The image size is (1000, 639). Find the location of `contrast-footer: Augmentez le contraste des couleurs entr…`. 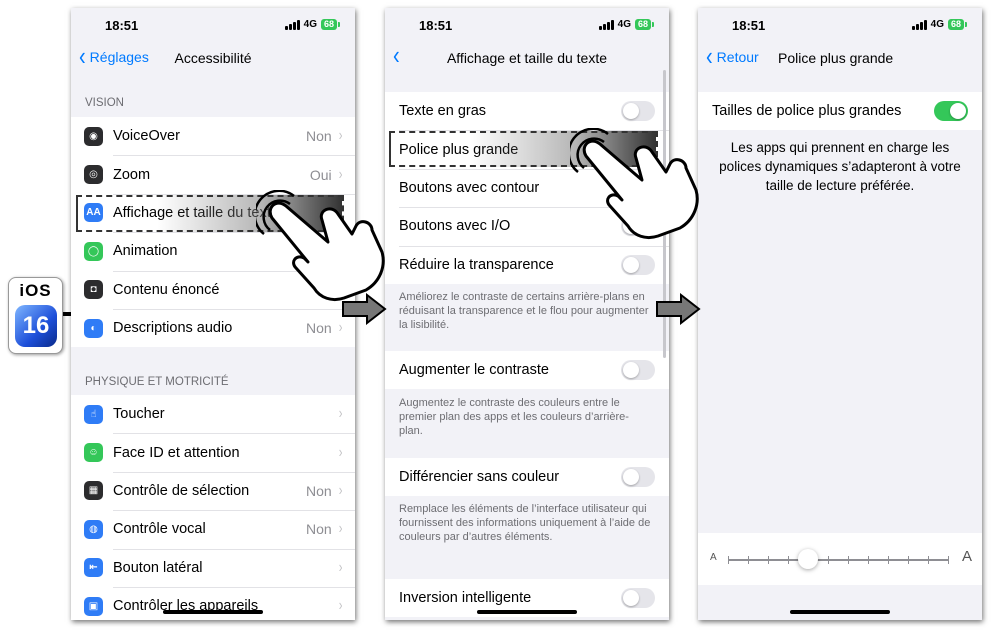

contrast-footer: Augmentez le contraste des couleurs entr… is located at coordinates (514, 417).